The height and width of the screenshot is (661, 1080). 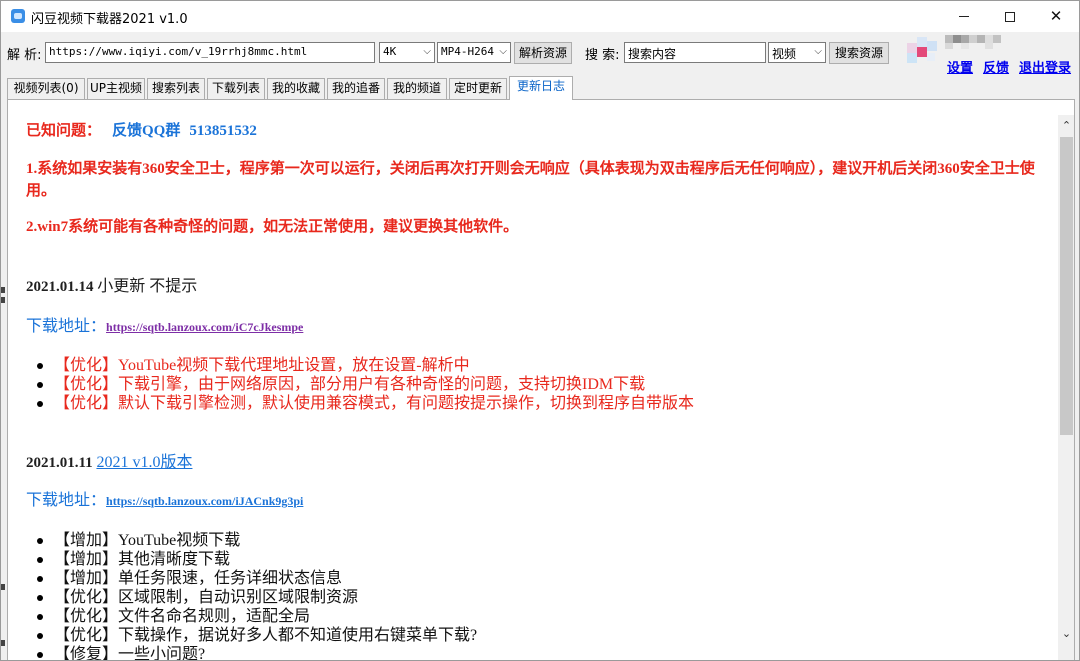 I want to click on tab-scheduled-update: 定时更新, so click(x=478, y=88).